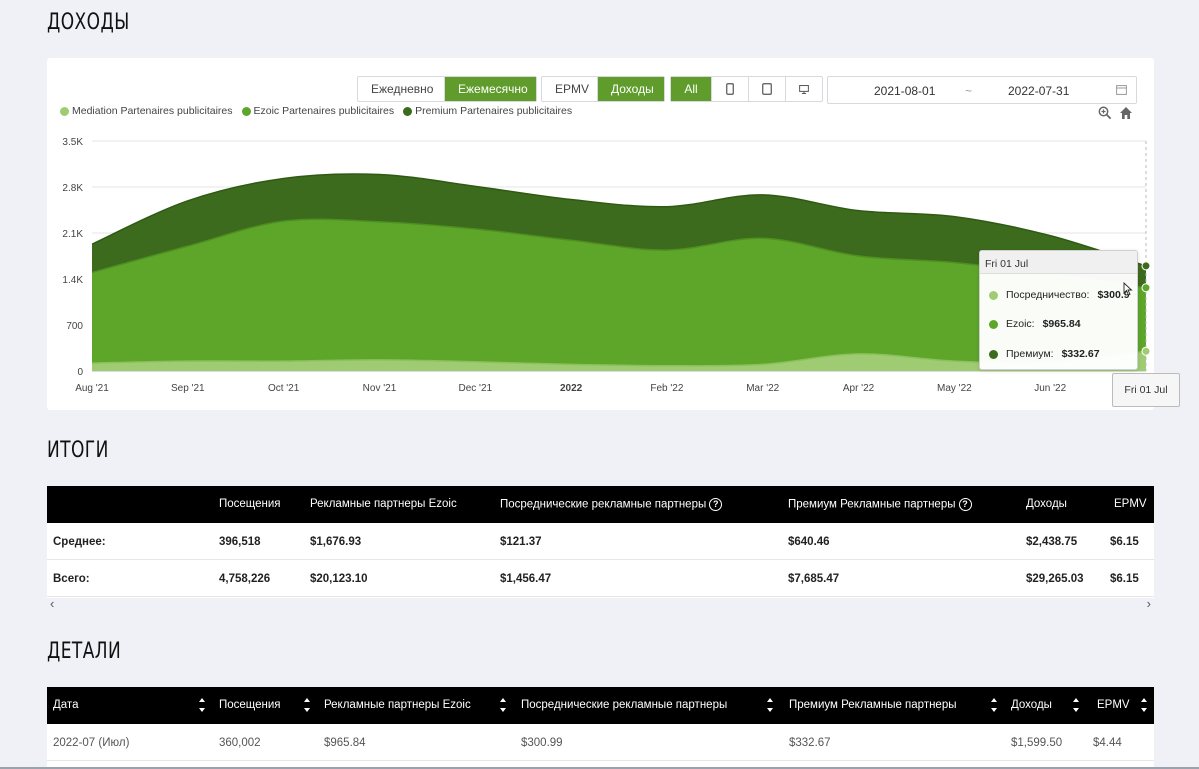 The image size is (1199, 769). I want to click on th-premium: Премиум Рекламные партнеры?, so click(880, 504).